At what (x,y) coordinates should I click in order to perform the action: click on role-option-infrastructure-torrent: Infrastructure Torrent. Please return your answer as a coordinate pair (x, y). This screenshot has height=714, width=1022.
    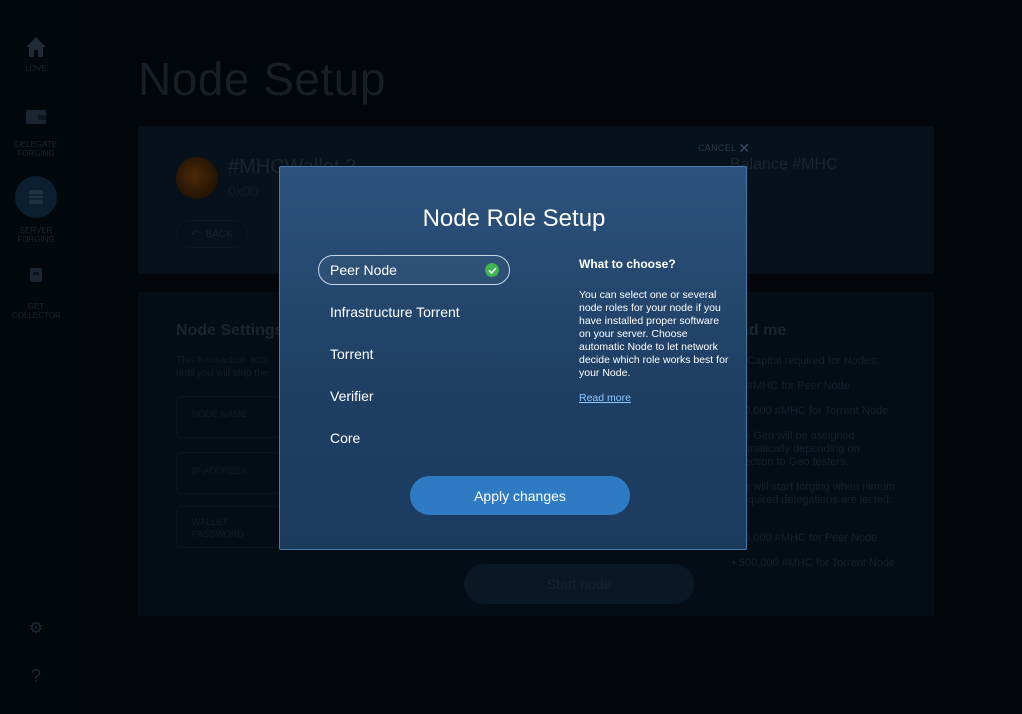
    Looking at the image, I should click on (414, 312).